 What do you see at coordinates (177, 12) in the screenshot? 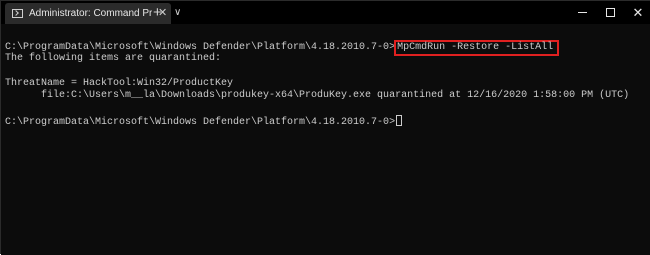
I see `chevron-down-icon: ∨` at bounding box center [177, 12].